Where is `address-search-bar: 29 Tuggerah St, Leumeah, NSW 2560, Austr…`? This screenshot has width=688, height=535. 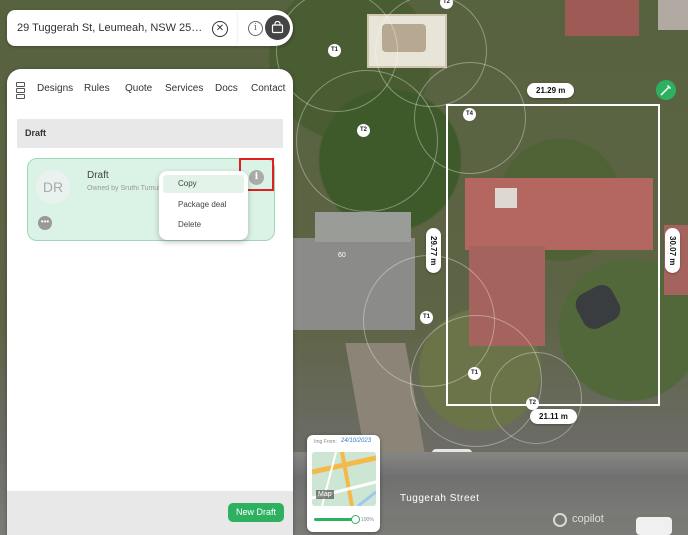
address-search-bar: 29 Tuggerah St, Leumeah, NSW 2560, Austr… is located at coordinates (122, 28).